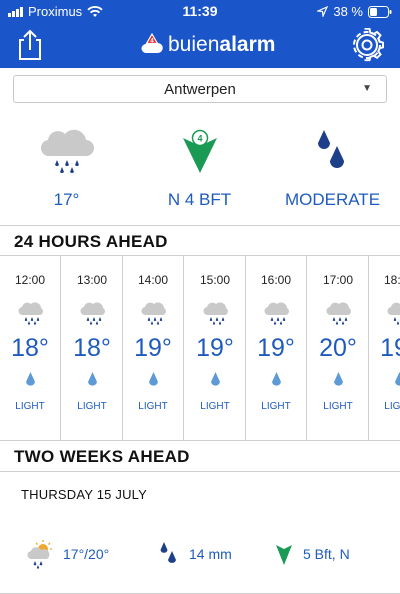 The width and height of the screenshot is (400, 594). What do you see at coordinates (332, 171) in the screenshot?
I see `current-rain-panel: MODERATE` at bounding box center [332, 171].